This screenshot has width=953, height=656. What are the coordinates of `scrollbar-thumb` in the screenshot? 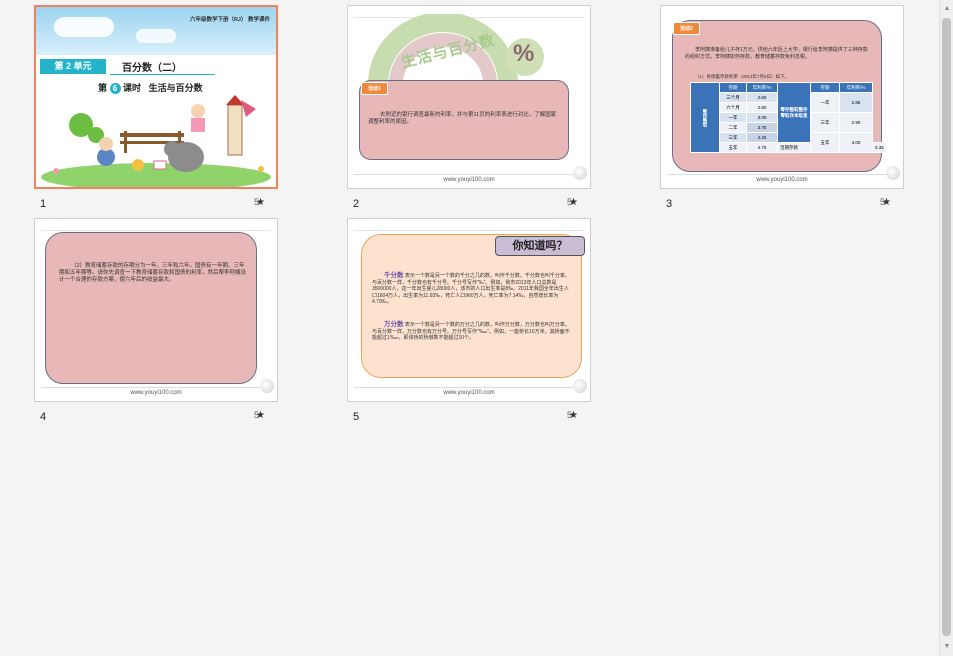 It's located at (946, 327).